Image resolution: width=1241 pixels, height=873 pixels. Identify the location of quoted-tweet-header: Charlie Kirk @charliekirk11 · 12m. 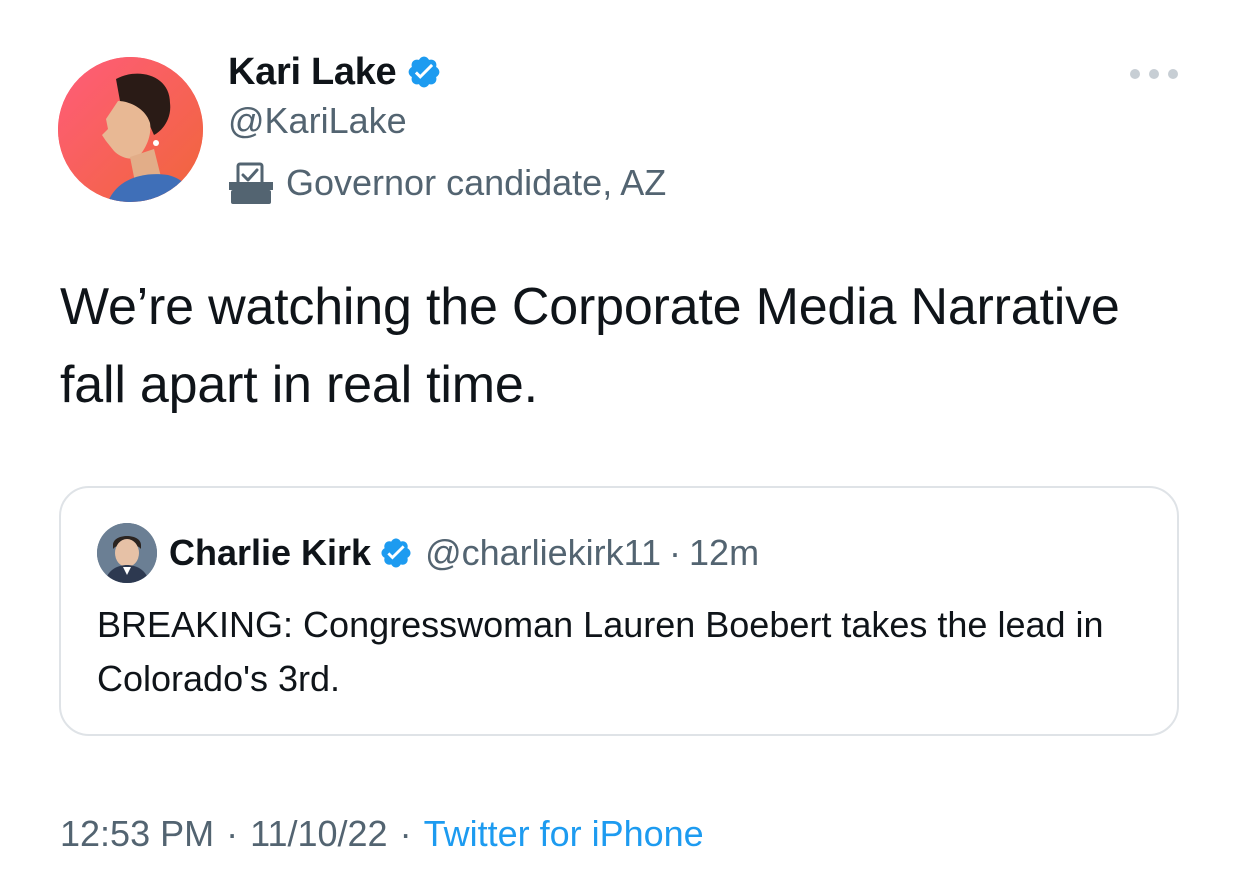
(428, 553).